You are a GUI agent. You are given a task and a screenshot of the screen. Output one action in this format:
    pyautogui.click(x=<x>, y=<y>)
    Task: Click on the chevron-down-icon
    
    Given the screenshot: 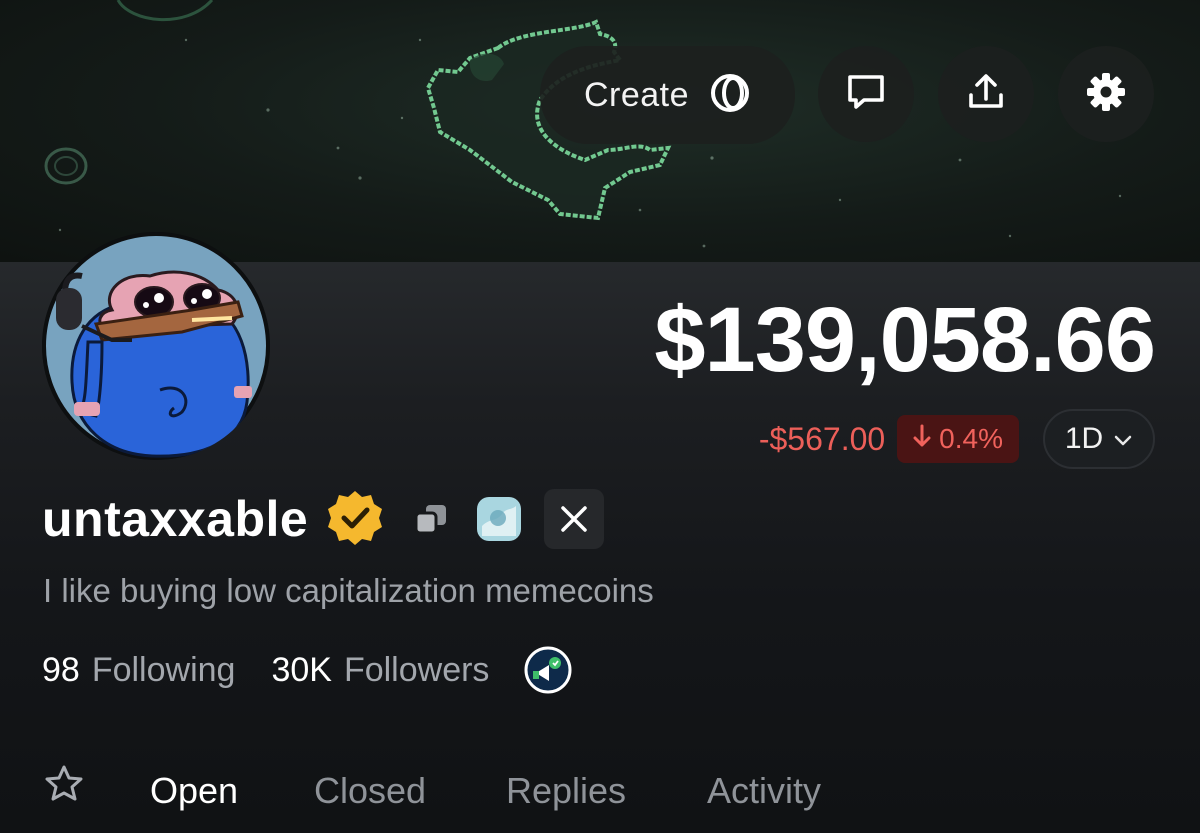 What is the action you would take?
    pyautogui.click(x=1123, y=439)
    